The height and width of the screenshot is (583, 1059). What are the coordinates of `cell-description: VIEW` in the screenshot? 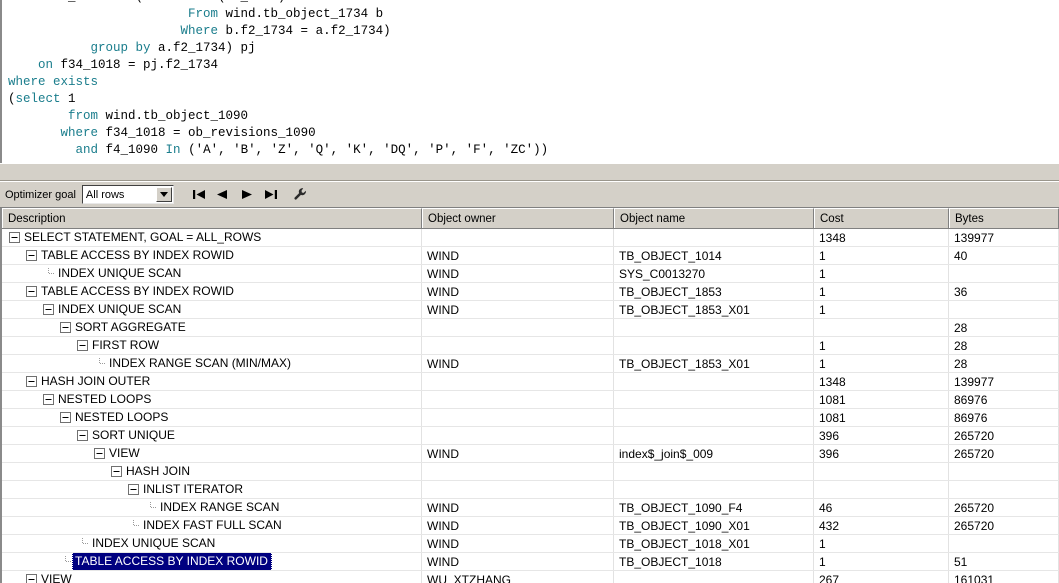 It's located at (212, 453).